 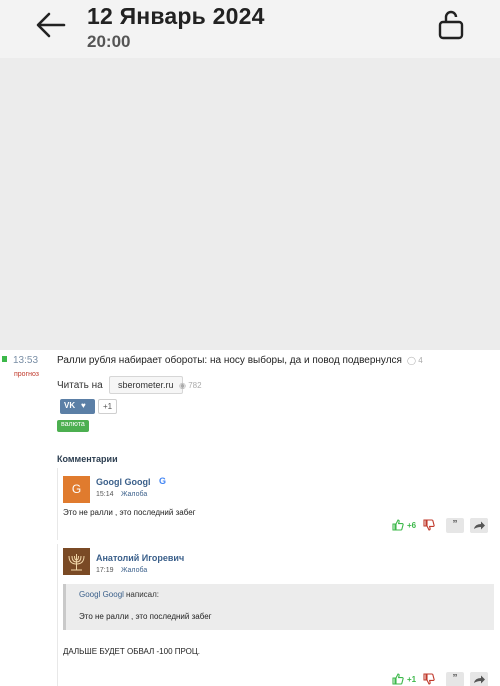 What do you see at coordinates (411, 360) in the screenshot?
I see `speech-bubble-icon: ◯` at bounding box center [411, 360].